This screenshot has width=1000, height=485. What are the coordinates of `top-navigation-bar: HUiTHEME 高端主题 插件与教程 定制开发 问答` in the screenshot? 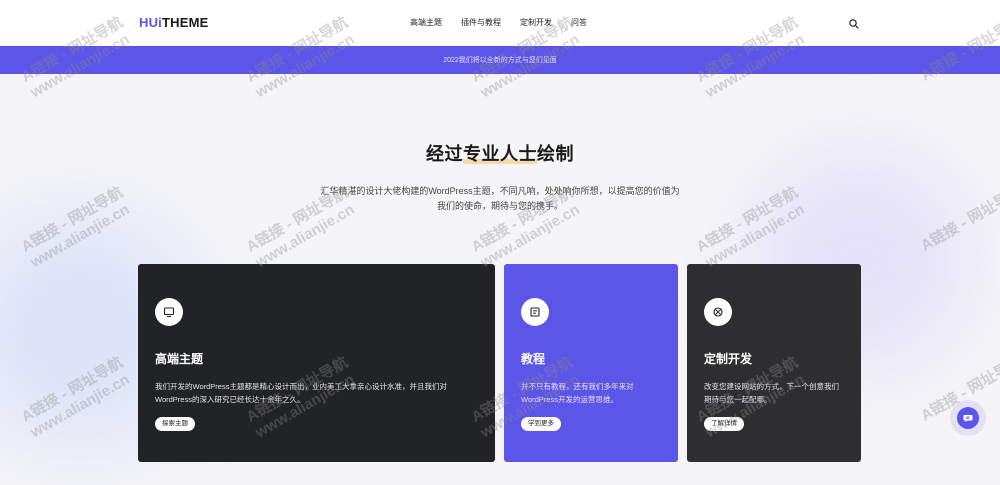 It's located at (500, 23).